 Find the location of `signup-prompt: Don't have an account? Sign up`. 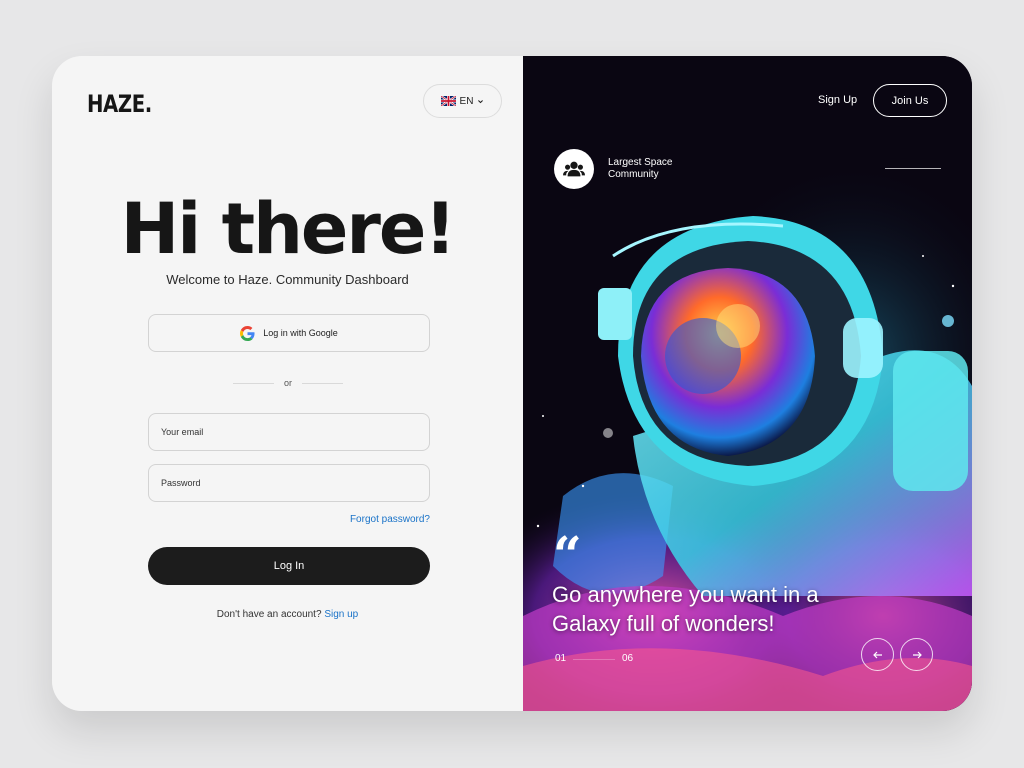

signup-prompt: Don't have an account? Sign up is located at coordinates (287, 614).